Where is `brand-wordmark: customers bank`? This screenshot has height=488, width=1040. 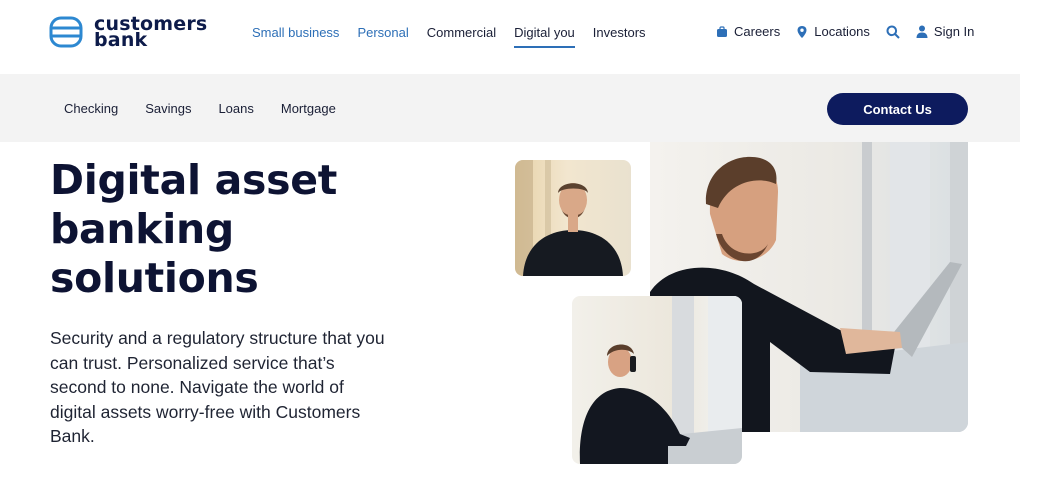 brand-wordmark: customers bank is located at coordinates (150, 32).